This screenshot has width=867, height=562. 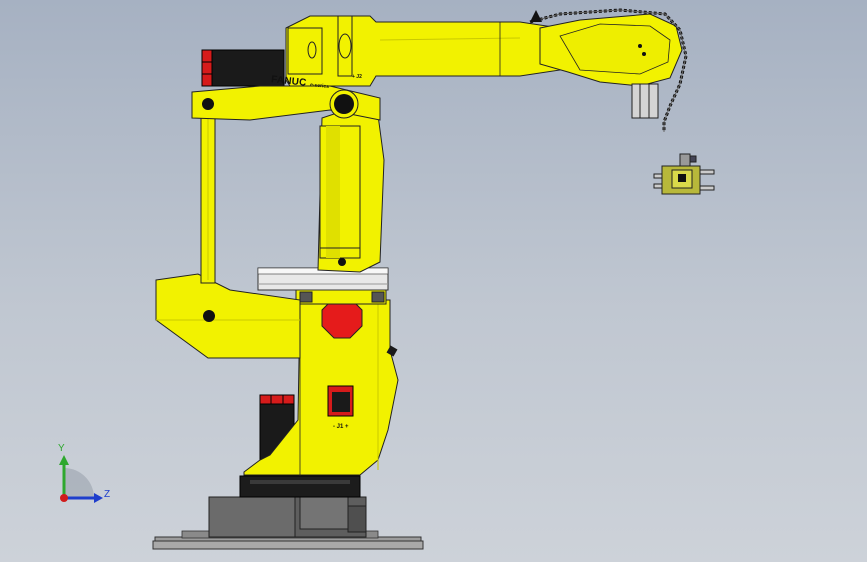 What do you see at coordinates (61, 448) in the screenshot?
I see `triad-y-label: Y` at bounding box center [61, 448].